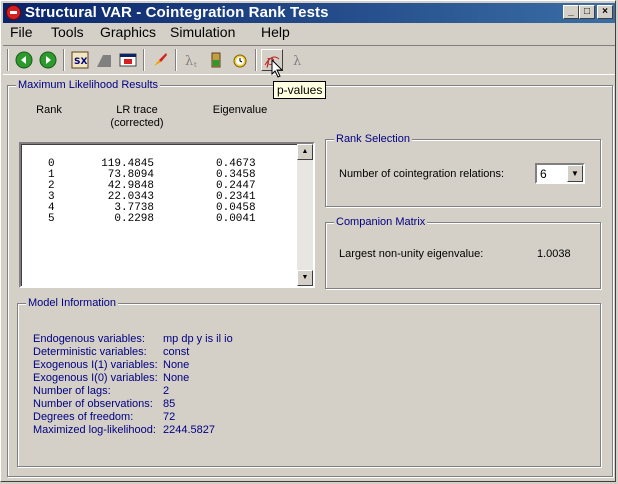 The height and width of the screenshot is (484, 618). What do you see at coordinates (8, 60) in the screenshot?
I see `toolbar-grip` at bounding box center [8, 60].